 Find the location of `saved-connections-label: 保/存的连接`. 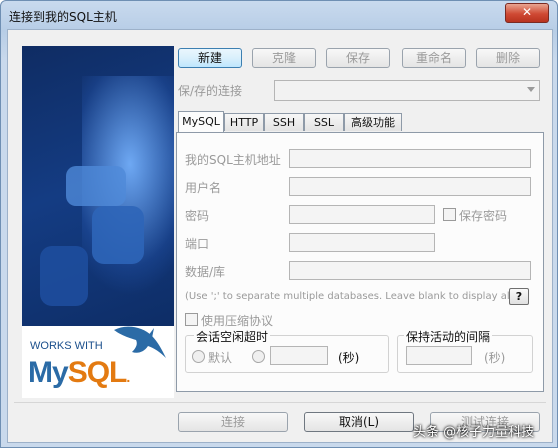

saved-connections-label: 保/存的连接 is located at coordinates (210, 91).